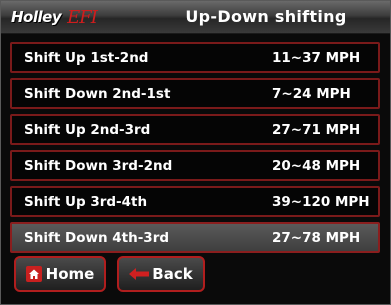  I want to click on row-label: Shift Down 4th-3rd, so click(97, 238).